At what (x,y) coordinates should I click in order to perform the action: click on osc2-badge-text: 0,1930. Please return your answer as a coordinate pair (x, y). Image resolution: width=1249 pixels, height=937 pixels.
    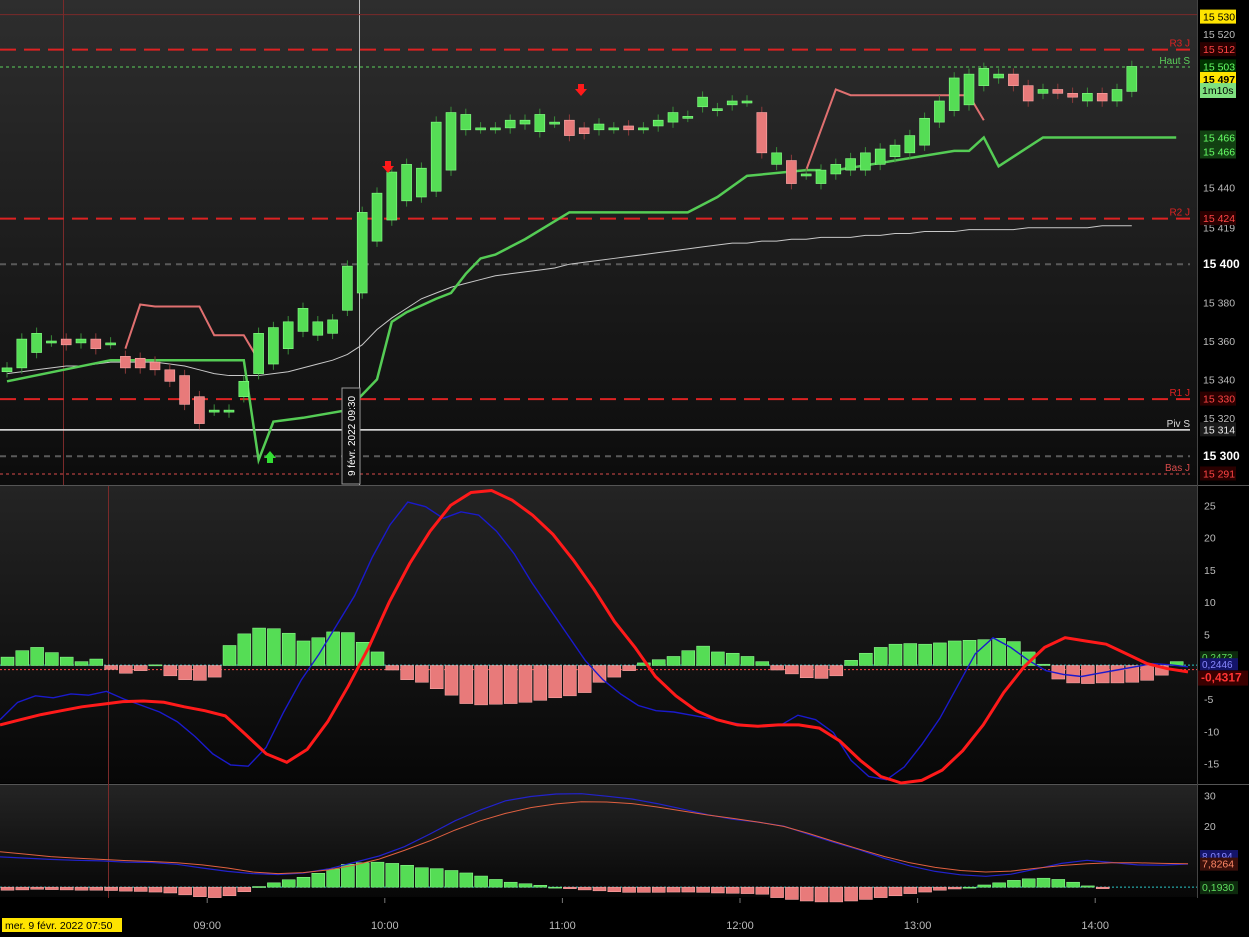
    Looking at the image, I should click on (1218, 888).